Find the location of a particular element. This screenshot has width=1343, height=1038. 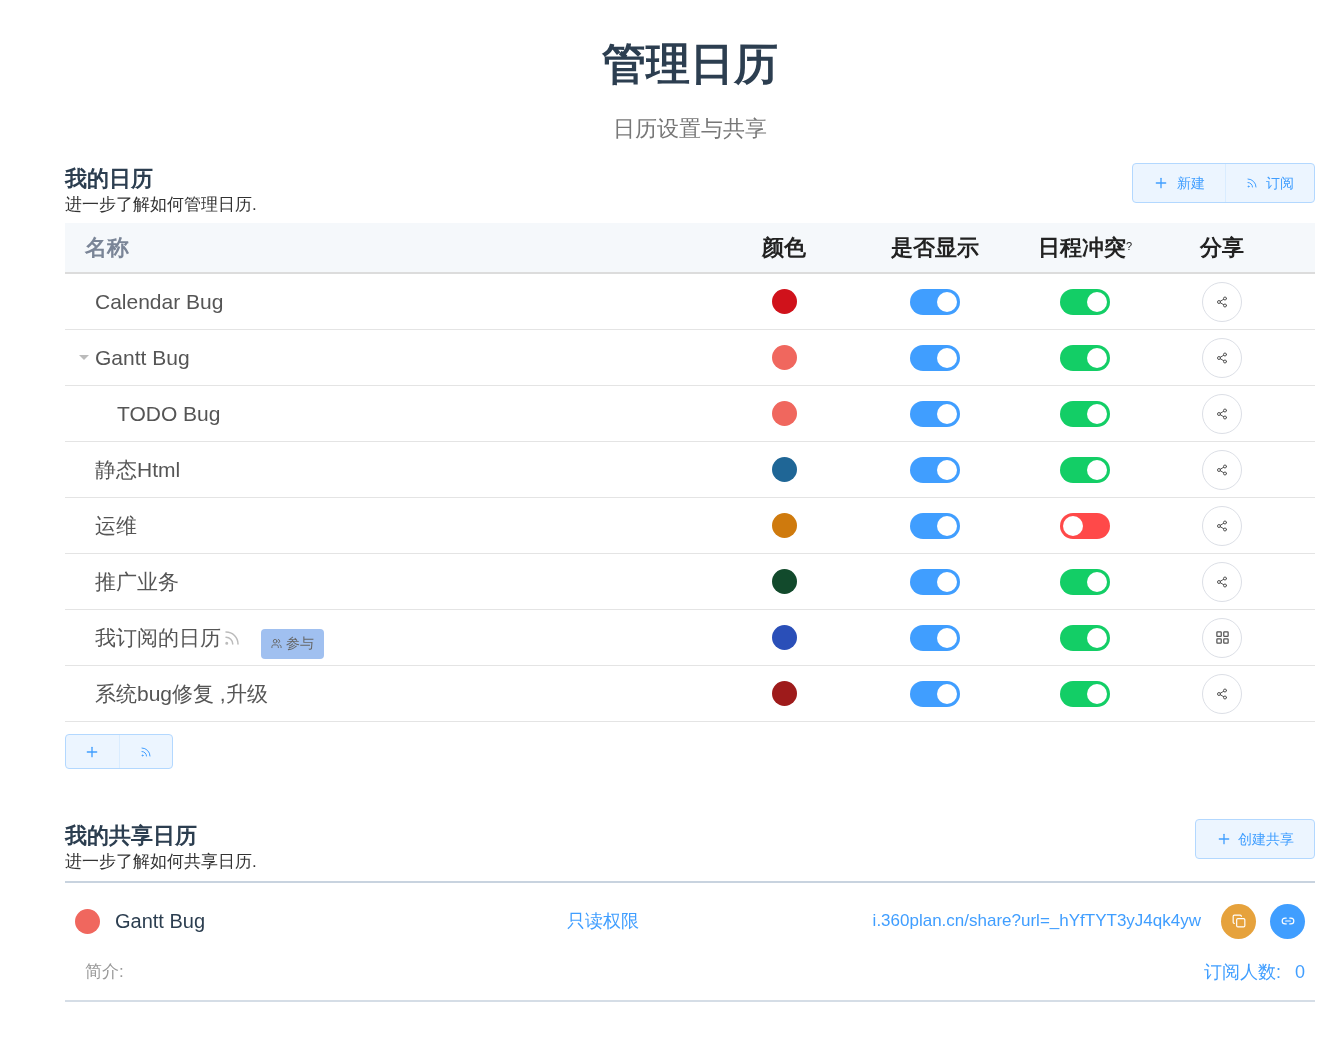

column-header: 名称 is located at coordinates (107, 247).